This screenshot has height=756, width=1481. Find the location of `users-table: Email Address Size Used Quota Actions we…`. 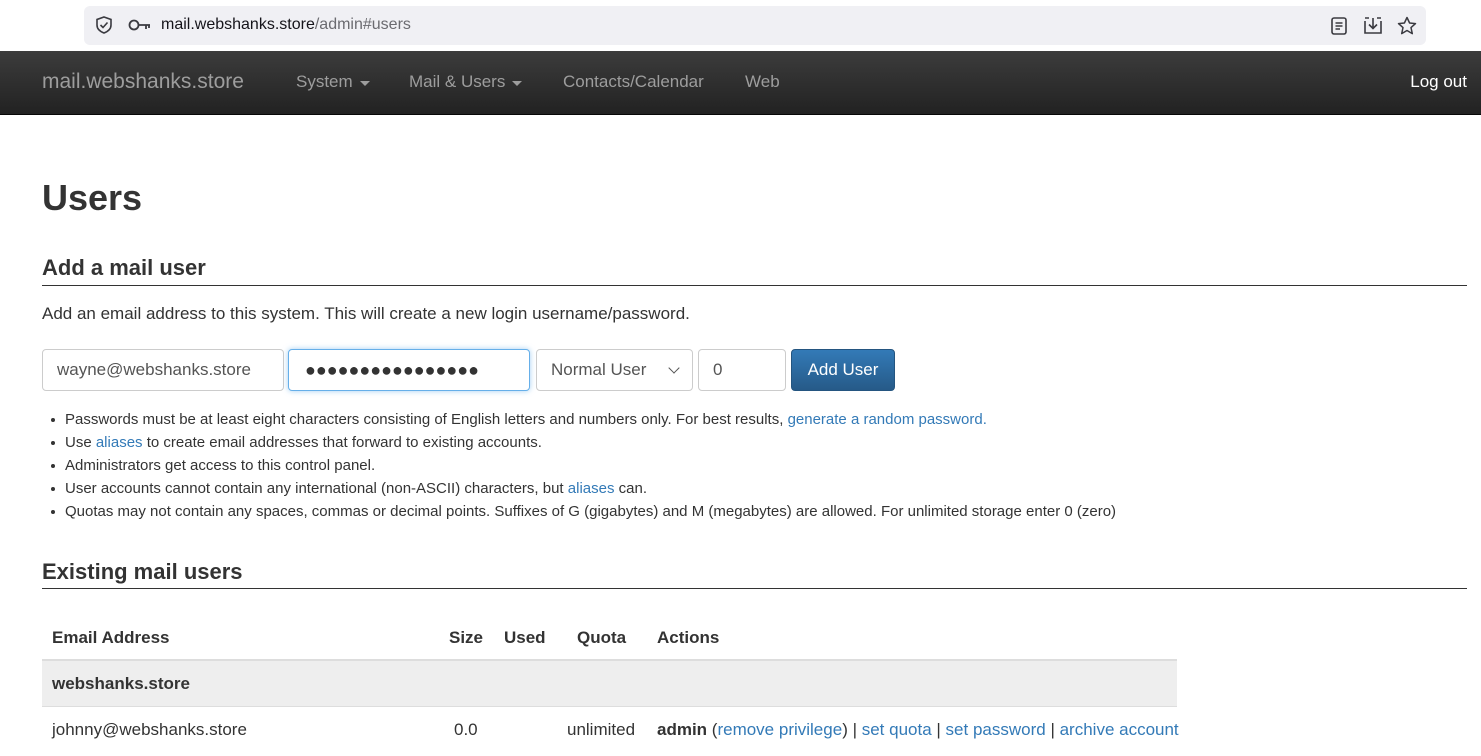

users-table: Email Address Size Used Quota Actions we… is located at coordinates (610, 683).